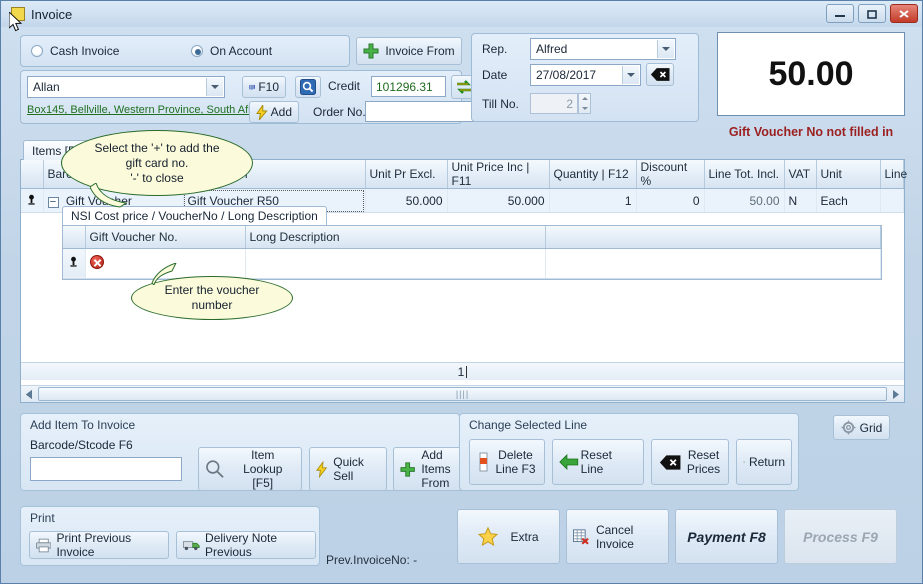 The image size is (923, 584). Describe the element at coordinates (85, 51) in the screenshot. I see `cash-invoice-label: Cash Invoice` at that location.